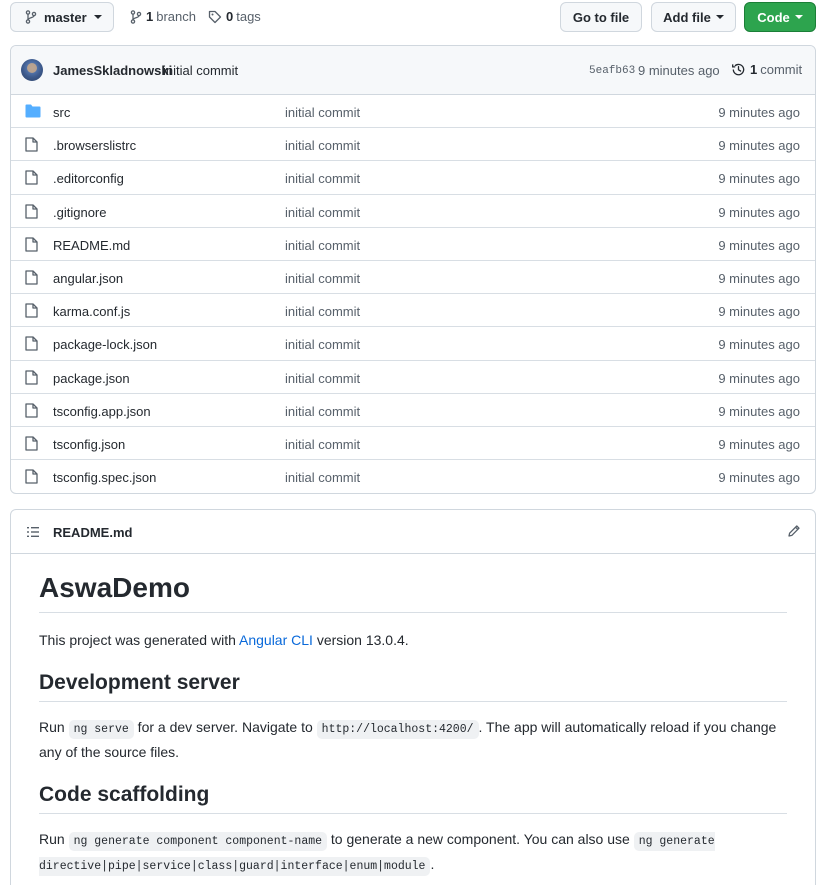 The width and height of the screenshot is (827, 885). I want to click on file-row: README.md initial commit 9 minutes ago, so click(413, 244).